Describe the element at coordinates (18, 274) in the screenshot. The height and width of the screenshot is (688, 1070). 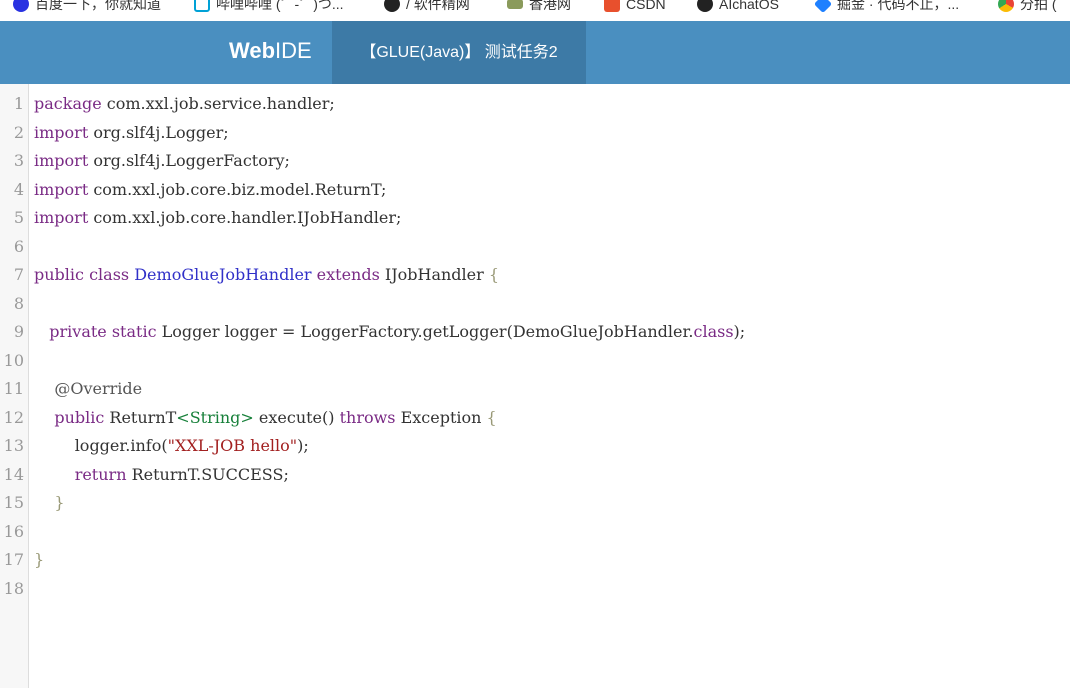
I see `line-number: 7` at that location.